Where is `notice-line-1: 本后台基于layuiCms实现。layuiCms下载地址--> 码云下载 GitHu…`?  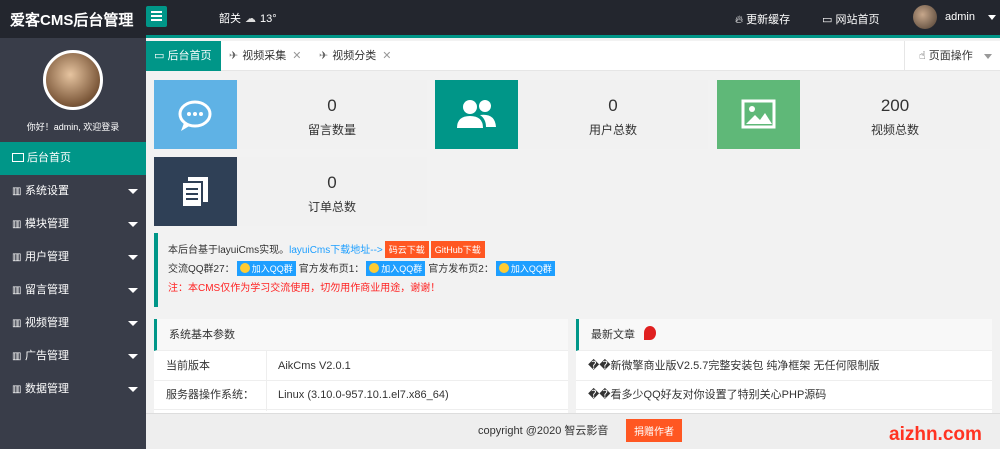 notice-line-1: 本后台基于layuiCms实现。layuiCms下载地址--> 码云下载 GitHu… is located at coordinates (326, 249).